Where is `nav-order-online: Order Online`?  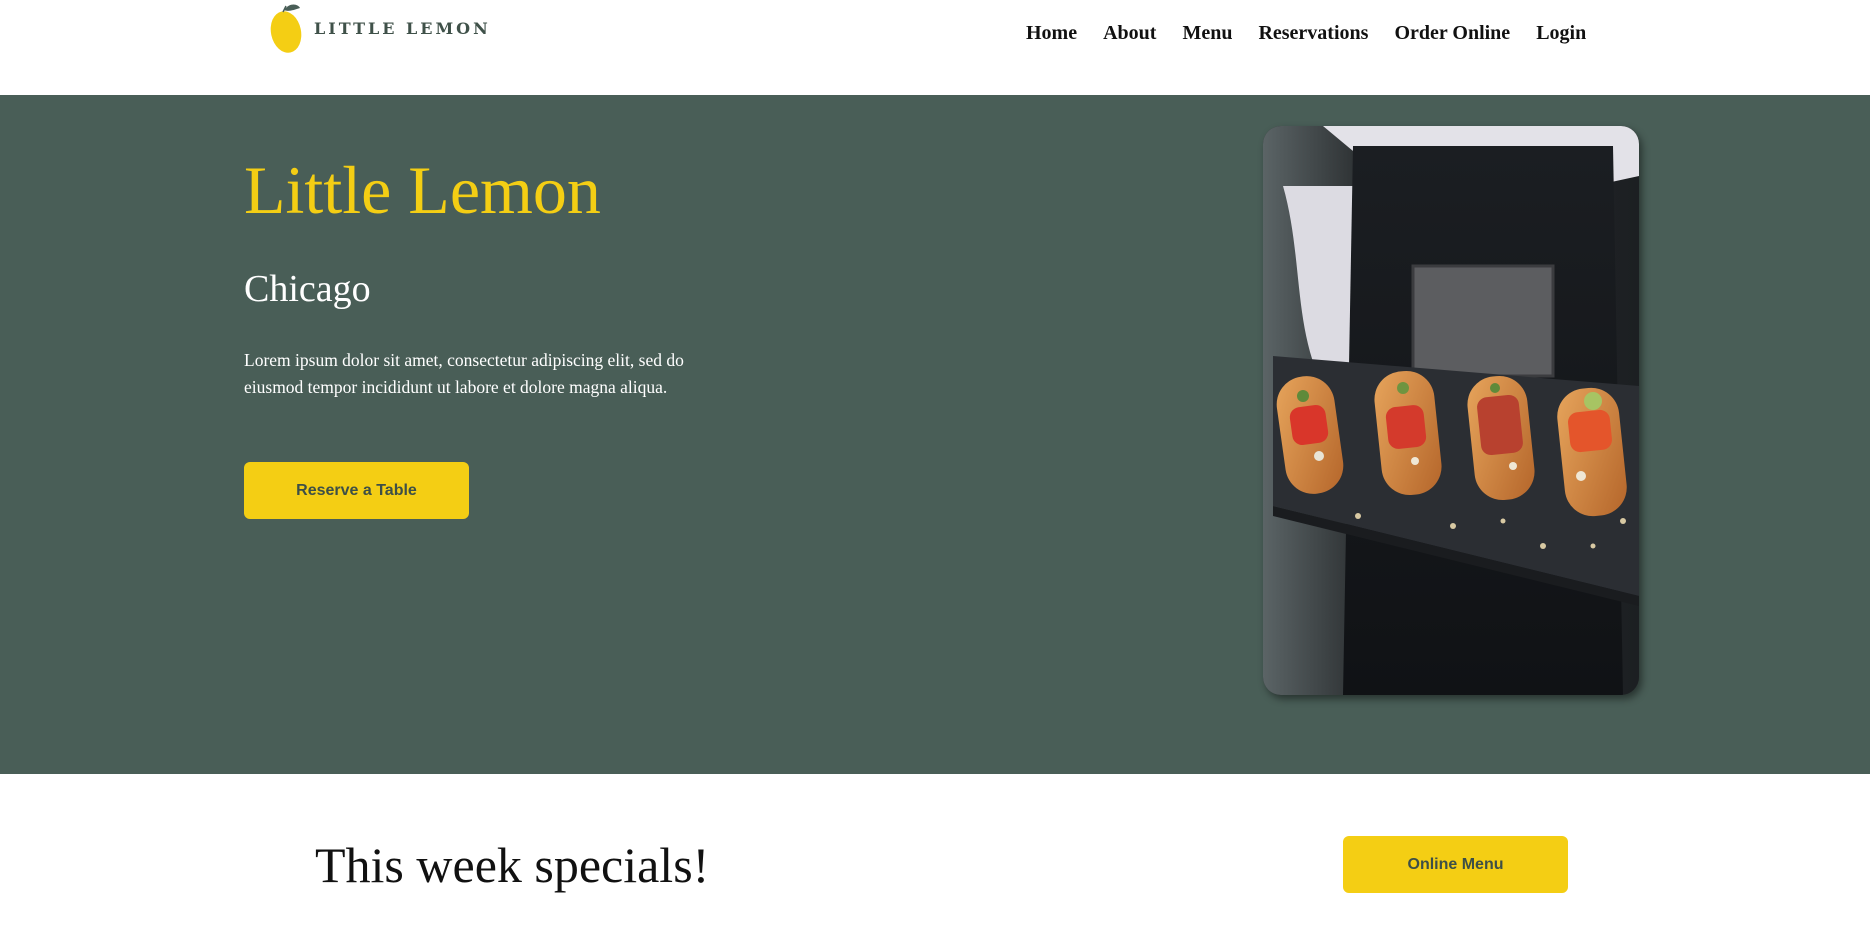 nav-order-online: Order Online is located at coordinates (1452, 33).